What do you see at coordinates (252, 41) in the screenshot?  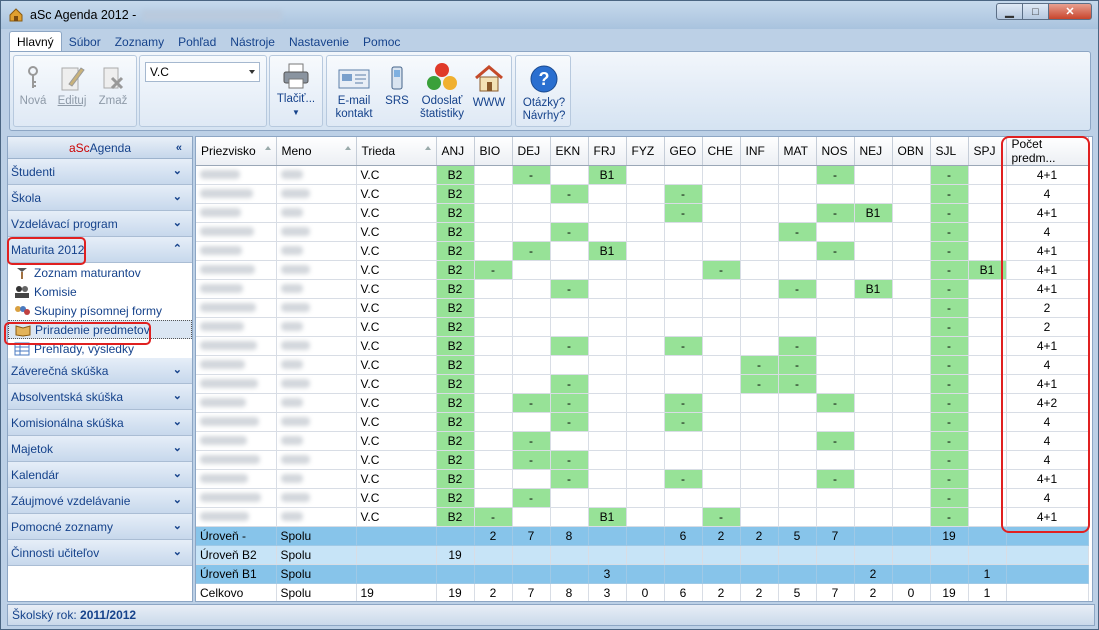 I see `tab-nastroje: Nástroje` at bounding box center [252, 41].